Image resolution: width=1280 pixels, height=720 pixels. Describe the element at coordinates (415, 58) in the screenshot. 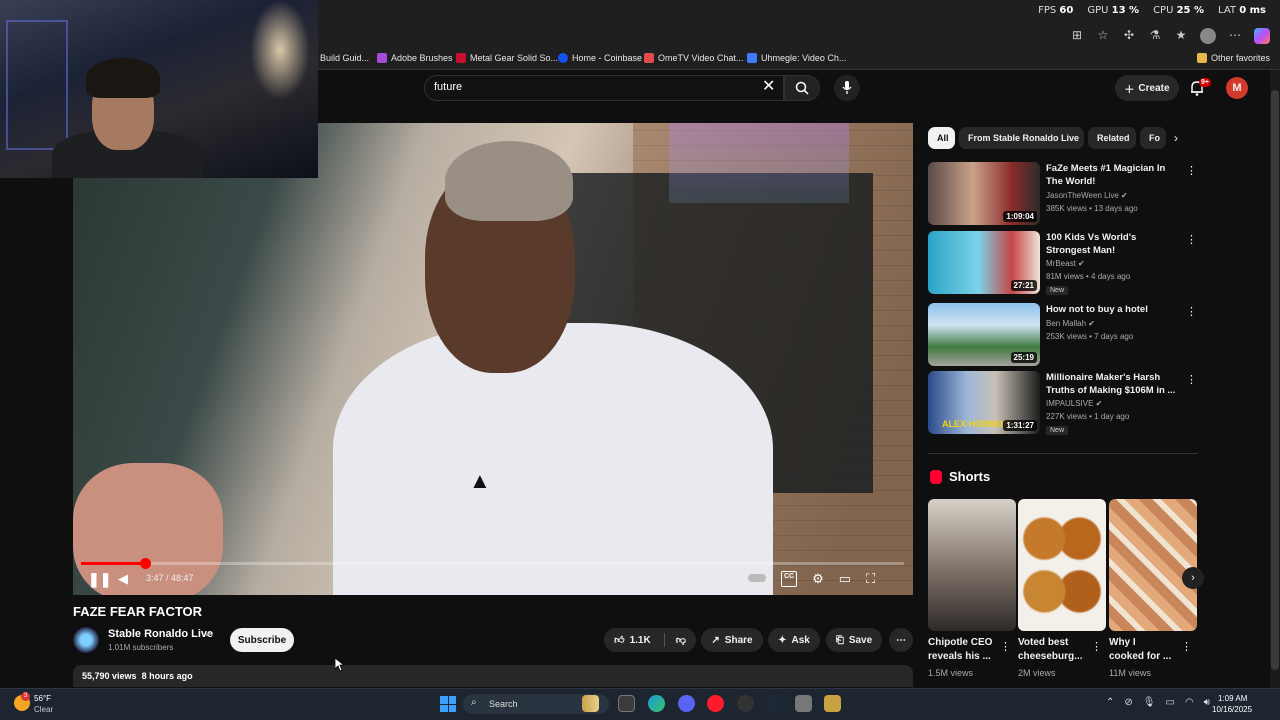

I see `bookmark-item: Adobe Brushes` at that location.